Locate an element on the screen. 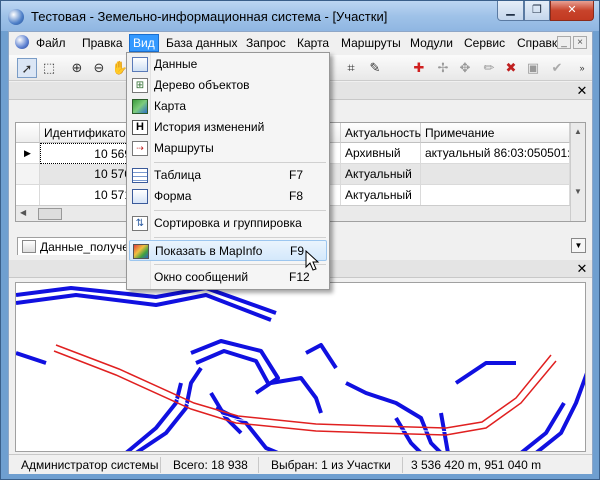  menu-item-show-in-mapinfo: Показать в MapInfo F9 is located at coordinates (228, 250).